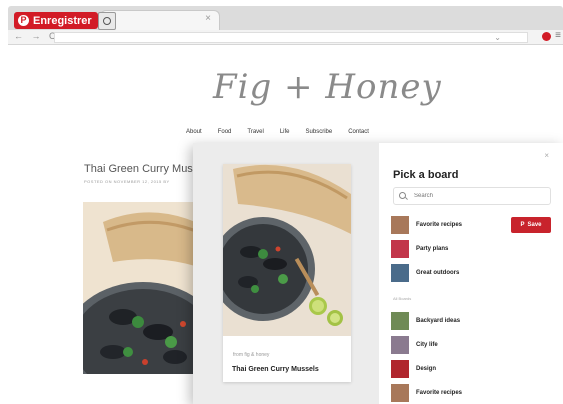  Describe the element at coordinates (471, 393) in the screenshot. I see `board-item: Favorite recipes` at that location.